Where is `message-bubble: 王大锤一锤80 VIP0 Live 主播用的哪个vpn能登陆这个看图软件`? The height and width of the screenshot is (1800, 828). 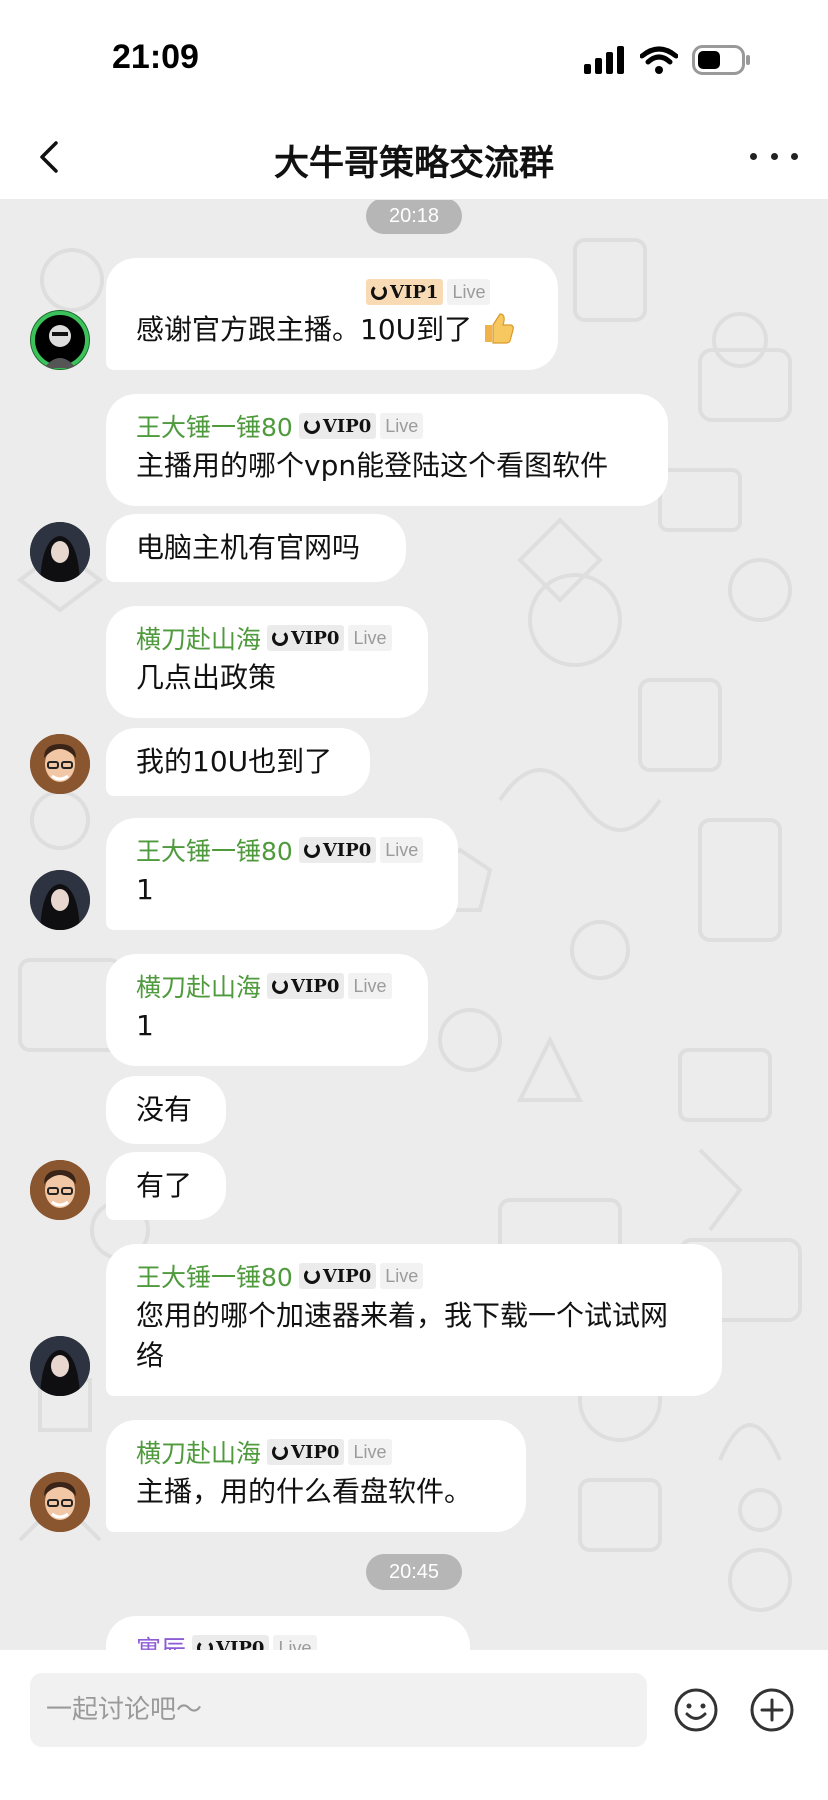
message-bubble: 王大锤一锤80 VIP0 Live 主播用的哪个vpn能登陆这个看图软件 is located at coordinates (387, 450).